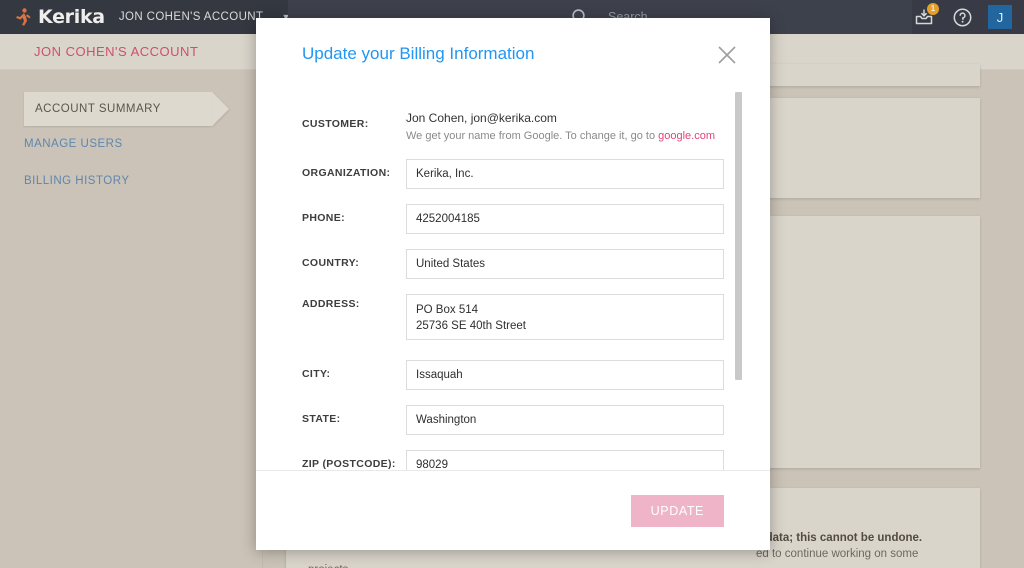  Describe the element at coordinates (738, 236) in the screenshot. I see `modal-scrollbar-thumb` at that location.